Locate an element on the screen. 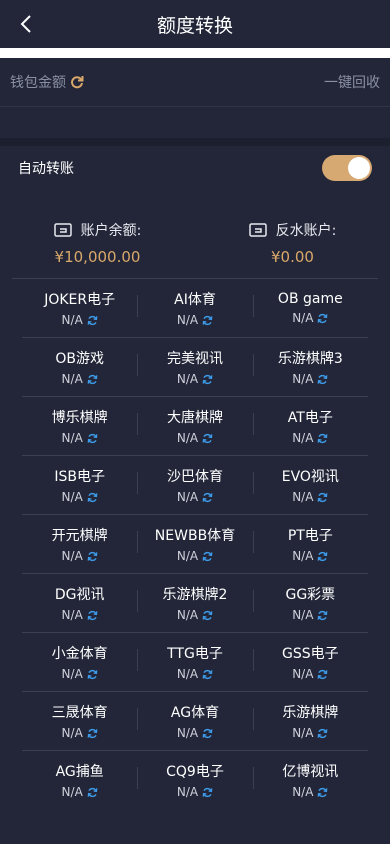 The height and width of the screenshot is (844, 390). platform-cell: 博乐棋牌 N/A is located at coordinates (79, 426).